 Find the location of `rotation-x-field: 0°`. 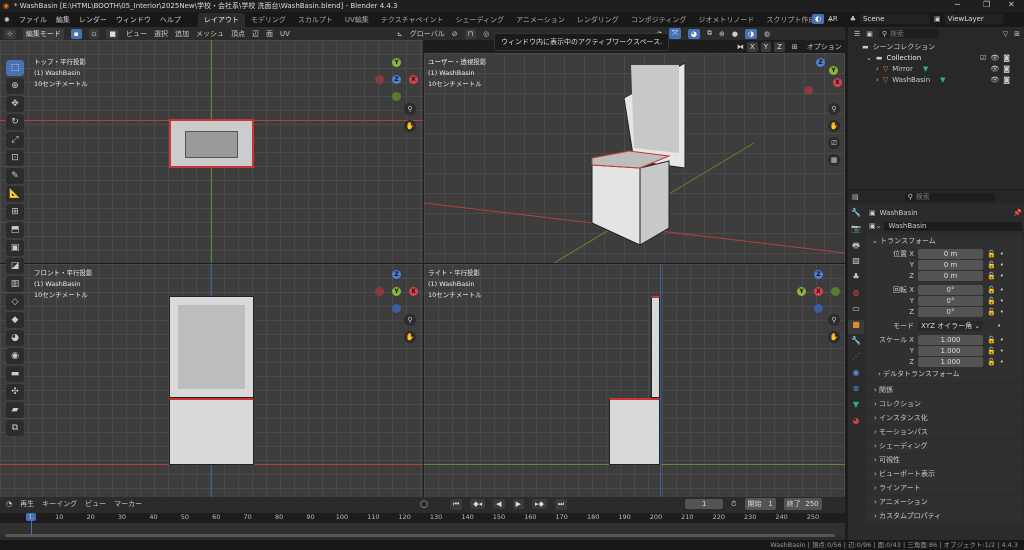

rotation-x-field: 0° is located at coordinates (950, 290).